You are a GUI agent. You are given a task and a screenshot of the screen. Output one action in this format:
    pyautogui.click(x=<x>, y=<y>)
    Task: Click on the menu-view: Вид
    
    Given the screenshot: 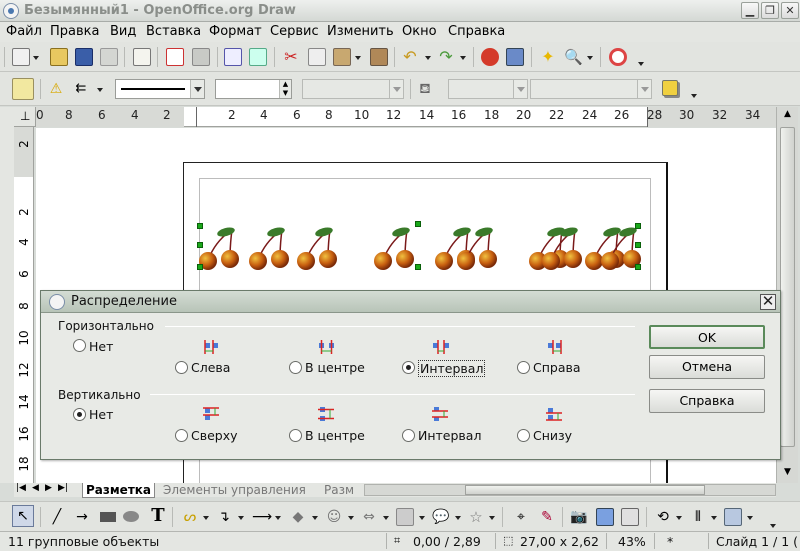 What is the action you would take?
    pyautogui.click(x=123, y=31)
    